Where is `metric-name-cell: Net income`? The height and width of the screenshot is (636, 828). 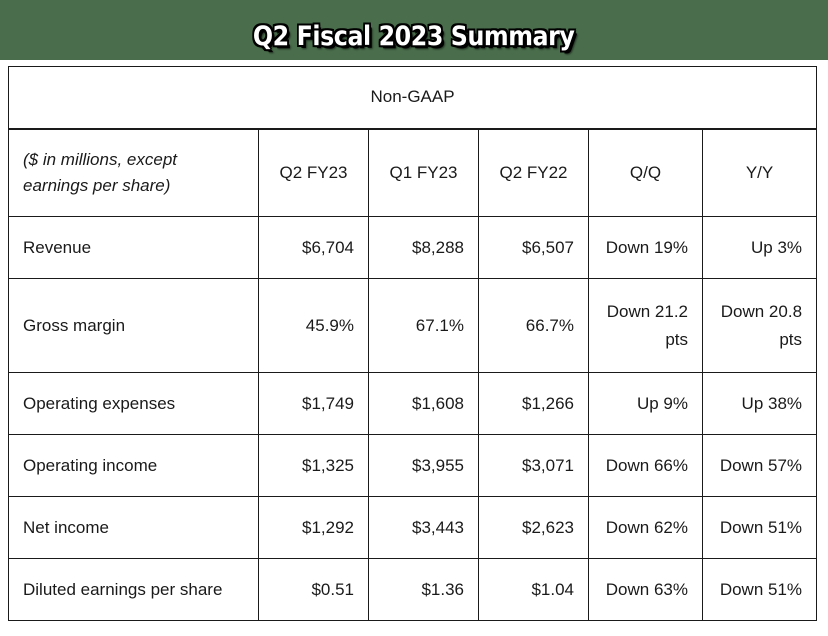
metric-name-cell: Net income is located at coordinates (133, 527).